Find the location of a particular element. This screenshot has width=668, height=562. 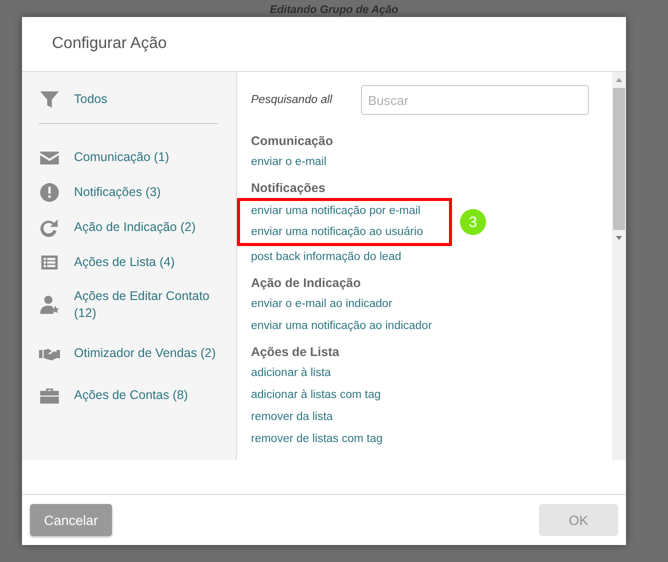

search-field: Buscar is located at coordinates (475, 100).